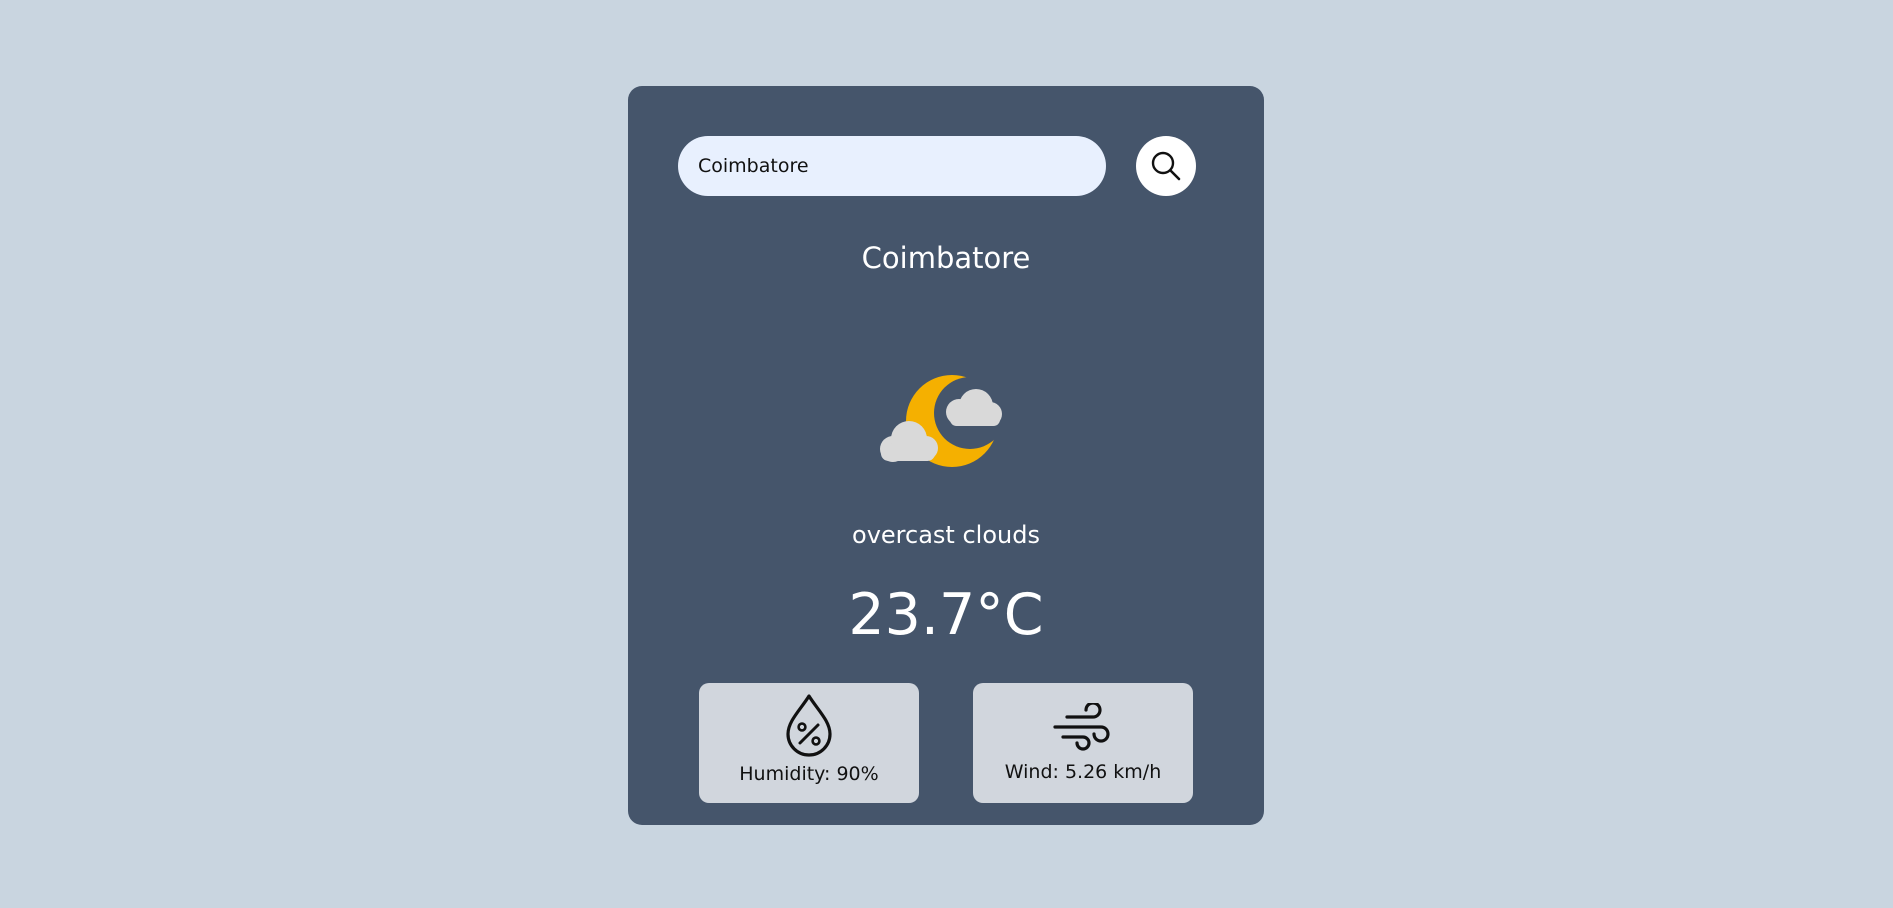 This screenshot has width=1893, height=908. What do you see at coordinates (809, 725) in the screenshot?
I see `humidity-drop-icon` at bounding box center [809, 725].